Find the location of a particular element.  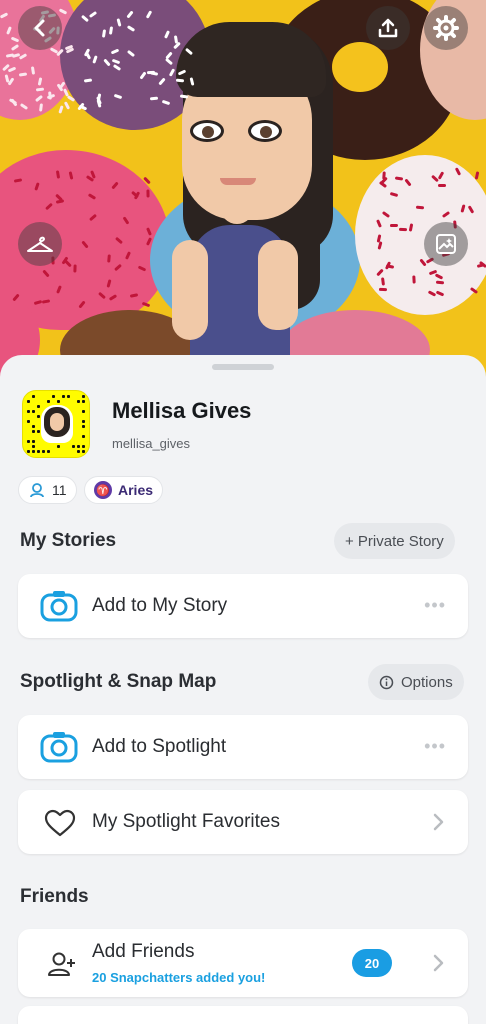

friends-count-chip: 11 is located at coordinates (47, 490).